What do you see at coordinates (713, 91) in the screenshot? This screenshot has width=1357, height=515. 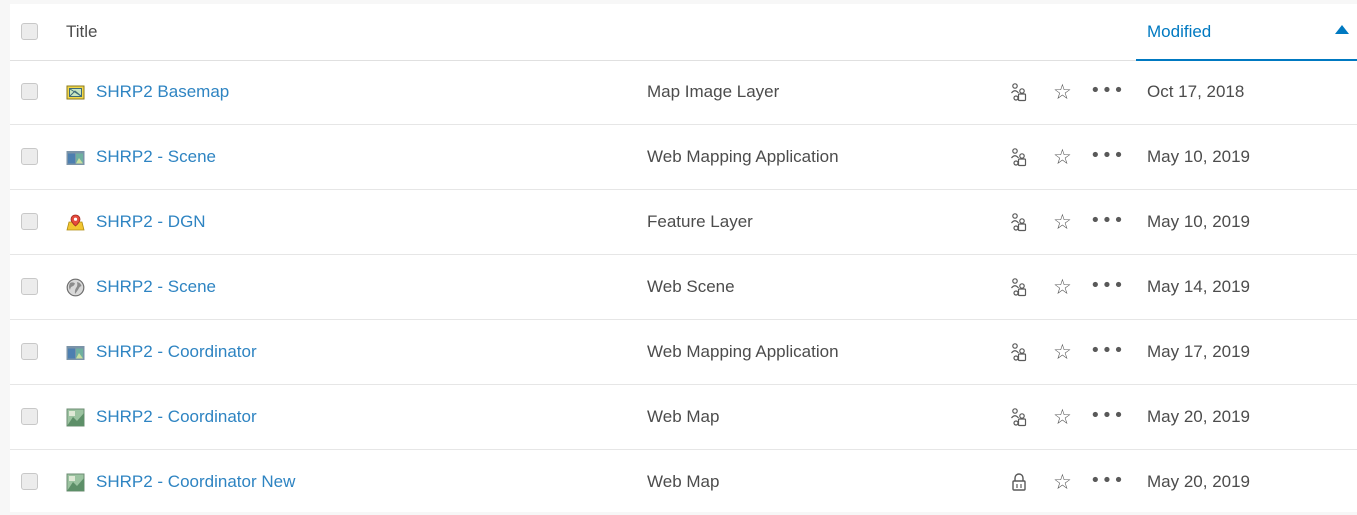 I see `item-type: Map Image Layer` at bounding box center [713, 91].